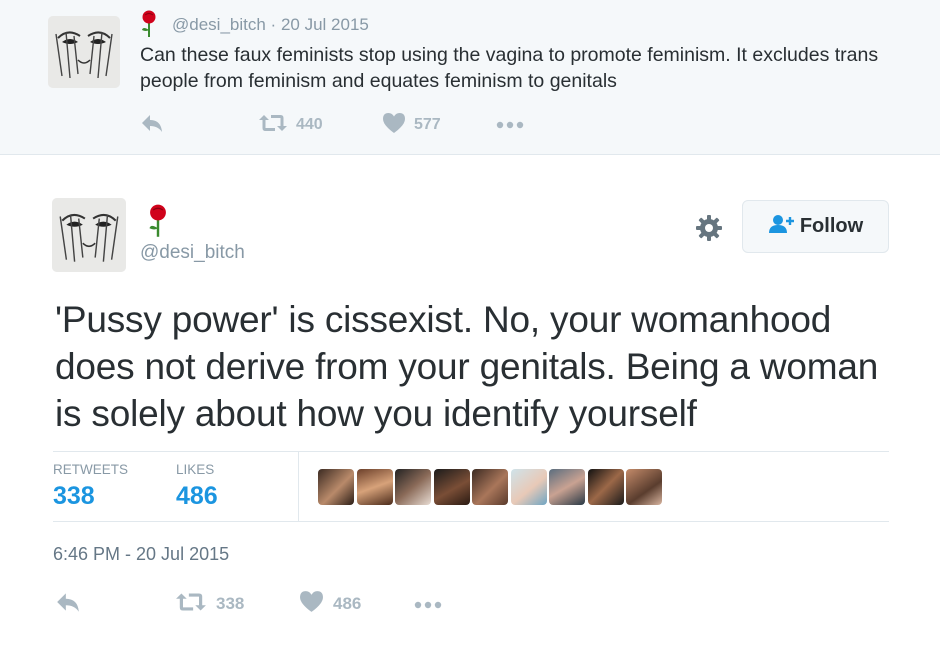 The width and height of the screenshot is (940, 660). I want to click on retweets-label: RETWEETS, so click(91, 469).